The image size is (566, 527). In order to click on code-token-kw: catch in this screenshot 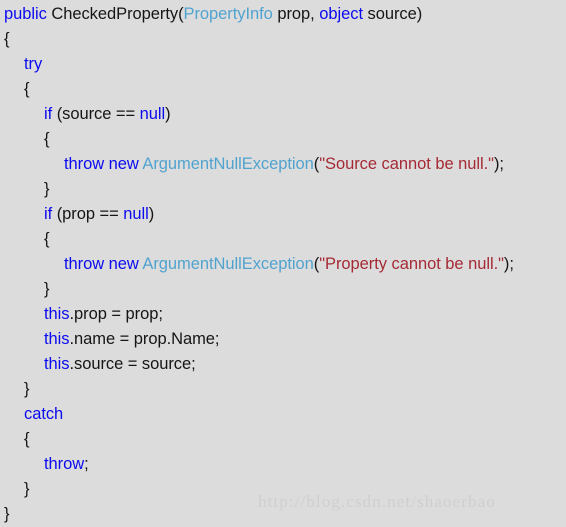, I will do `click(44, 414)`.